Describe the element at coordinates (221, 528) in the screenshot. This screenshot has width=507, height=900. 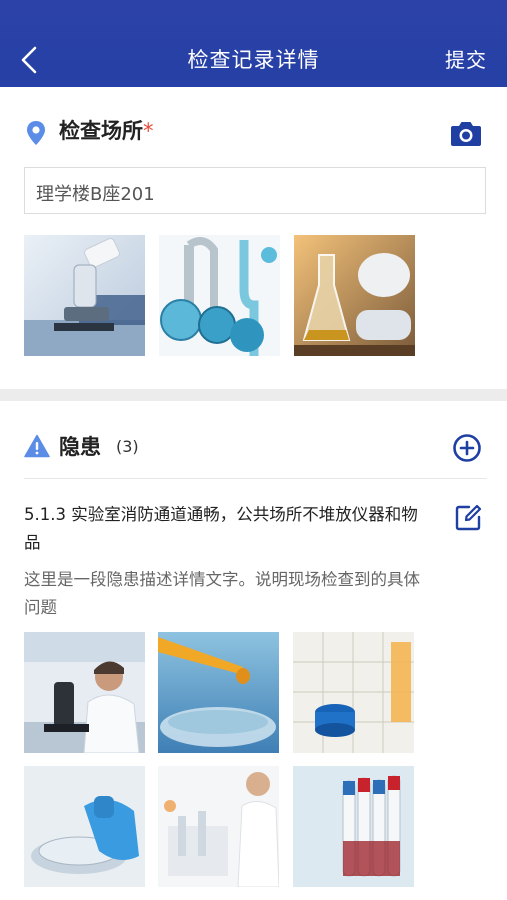
I see `hazard-item-title: 5.1.3 实验室消防通道通畅，公共场所不堆放仪器和物品` at that location.